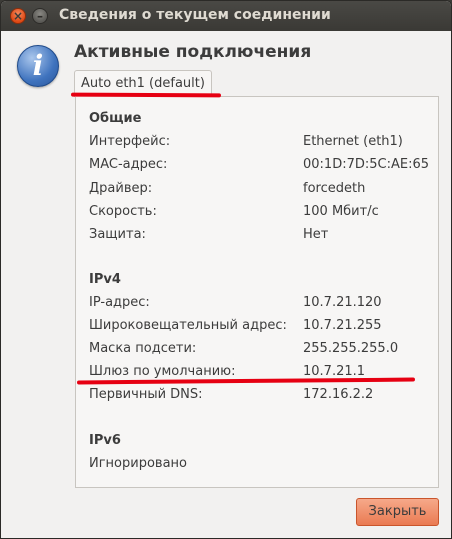 The width and height of the screenshot is (452, 539). What do you see at coordinates (338, 394) in the screenshot?
I see `value-primary-dns: 172.16.2.2` at bounding box center [338, 394].